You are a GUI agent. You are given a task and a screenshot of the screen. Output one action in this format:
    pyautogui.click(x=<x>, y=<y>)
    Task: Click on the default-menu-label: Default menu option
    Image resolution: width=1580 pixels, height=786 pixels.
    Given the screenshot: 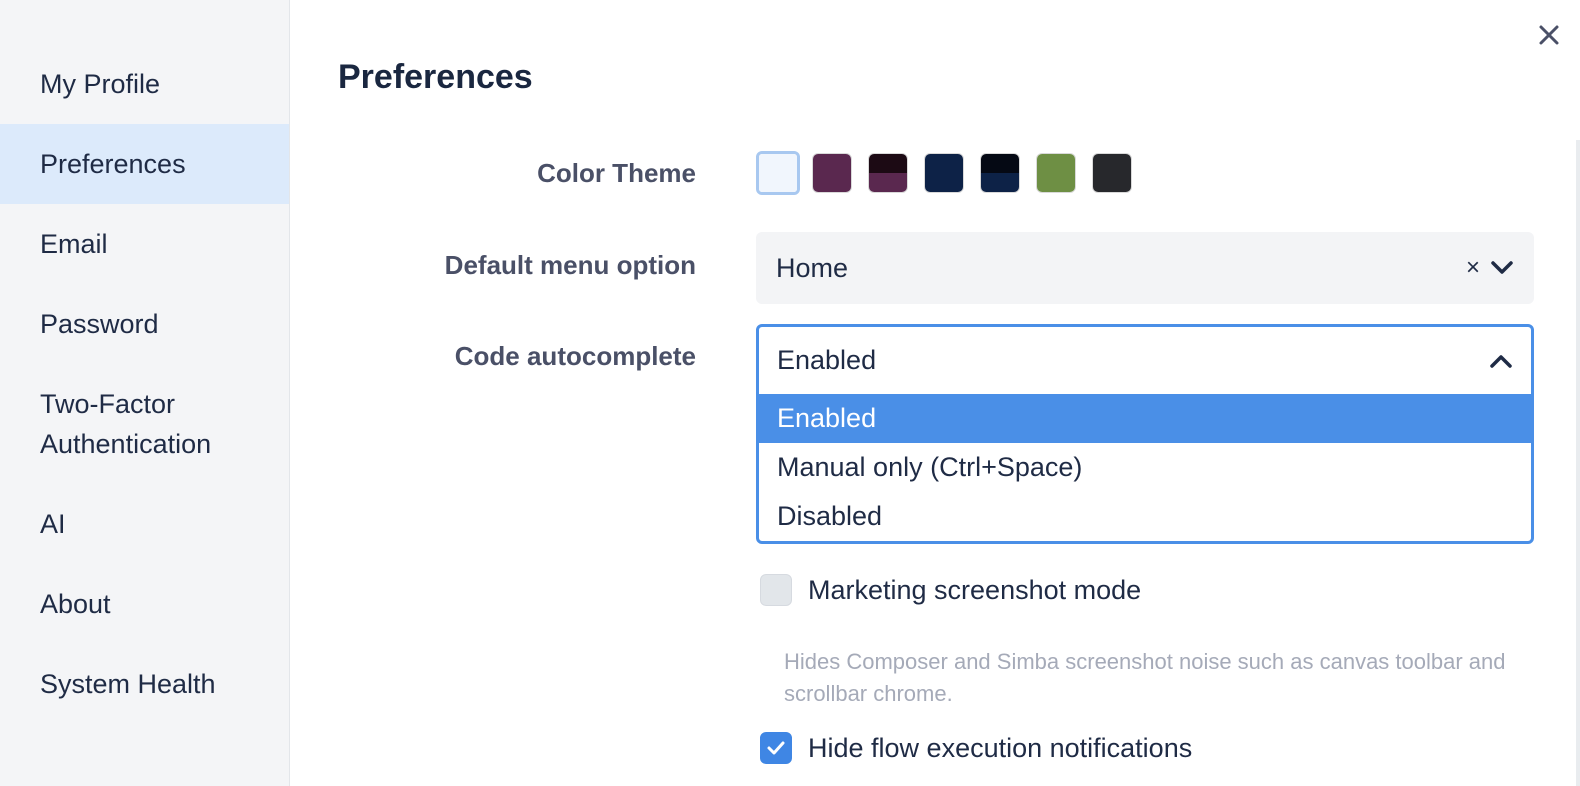 What is the action you would take?
    pyautogui.click(x=570, y=265)
    